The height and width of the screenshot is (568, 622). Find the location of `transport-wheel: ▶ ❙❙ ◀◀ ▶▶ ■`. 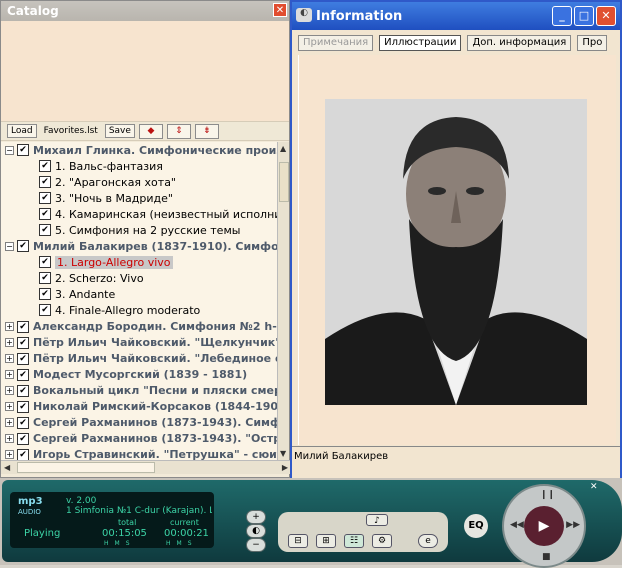

transport-wheel: ▶ ❙❙ ◀◀ ▶▶ ■ is located at coordinates (544, 526).